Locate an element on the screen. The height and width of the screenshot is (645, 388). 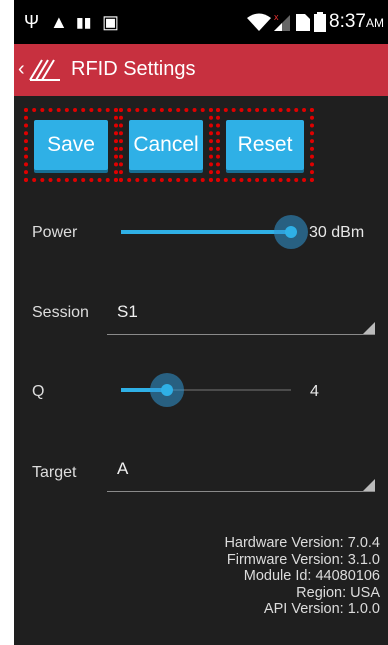
app-logo-icon is located at coordinates (45, 71).